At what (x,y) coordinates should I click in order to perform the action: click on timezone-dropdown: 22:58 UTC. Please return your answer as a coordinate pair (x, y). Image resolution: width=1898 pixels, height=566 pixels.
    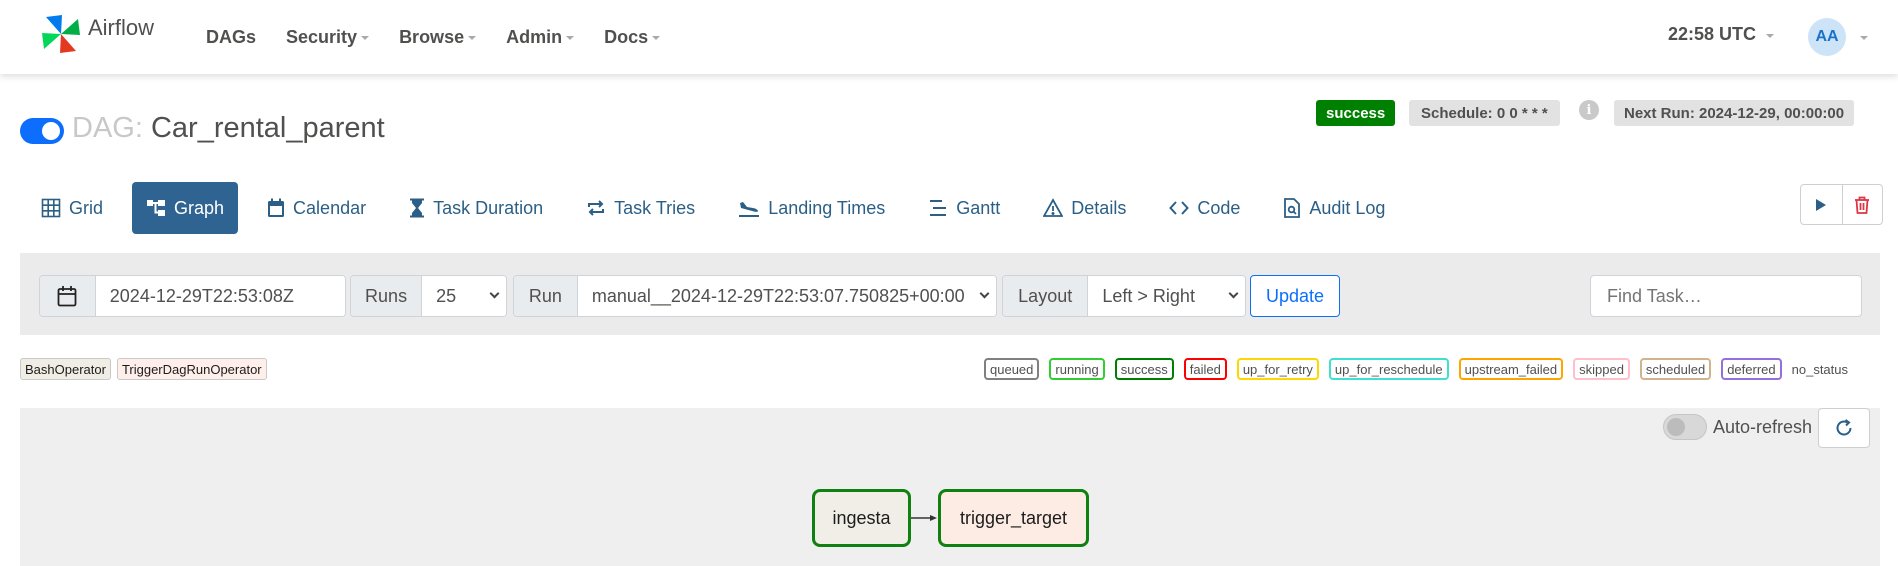
    Looking at the image, I should click on (1721, 34).